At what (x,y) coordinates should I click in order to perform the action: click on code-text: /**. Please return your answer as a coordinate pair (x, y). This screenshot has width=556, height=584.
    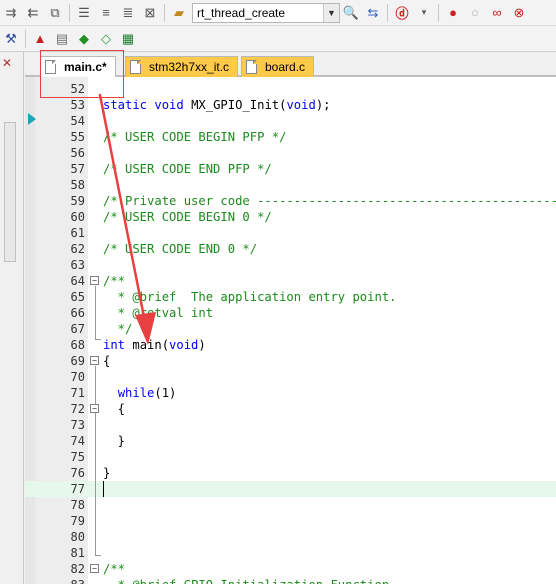
    Looking at the image, I should click on (114, 281).